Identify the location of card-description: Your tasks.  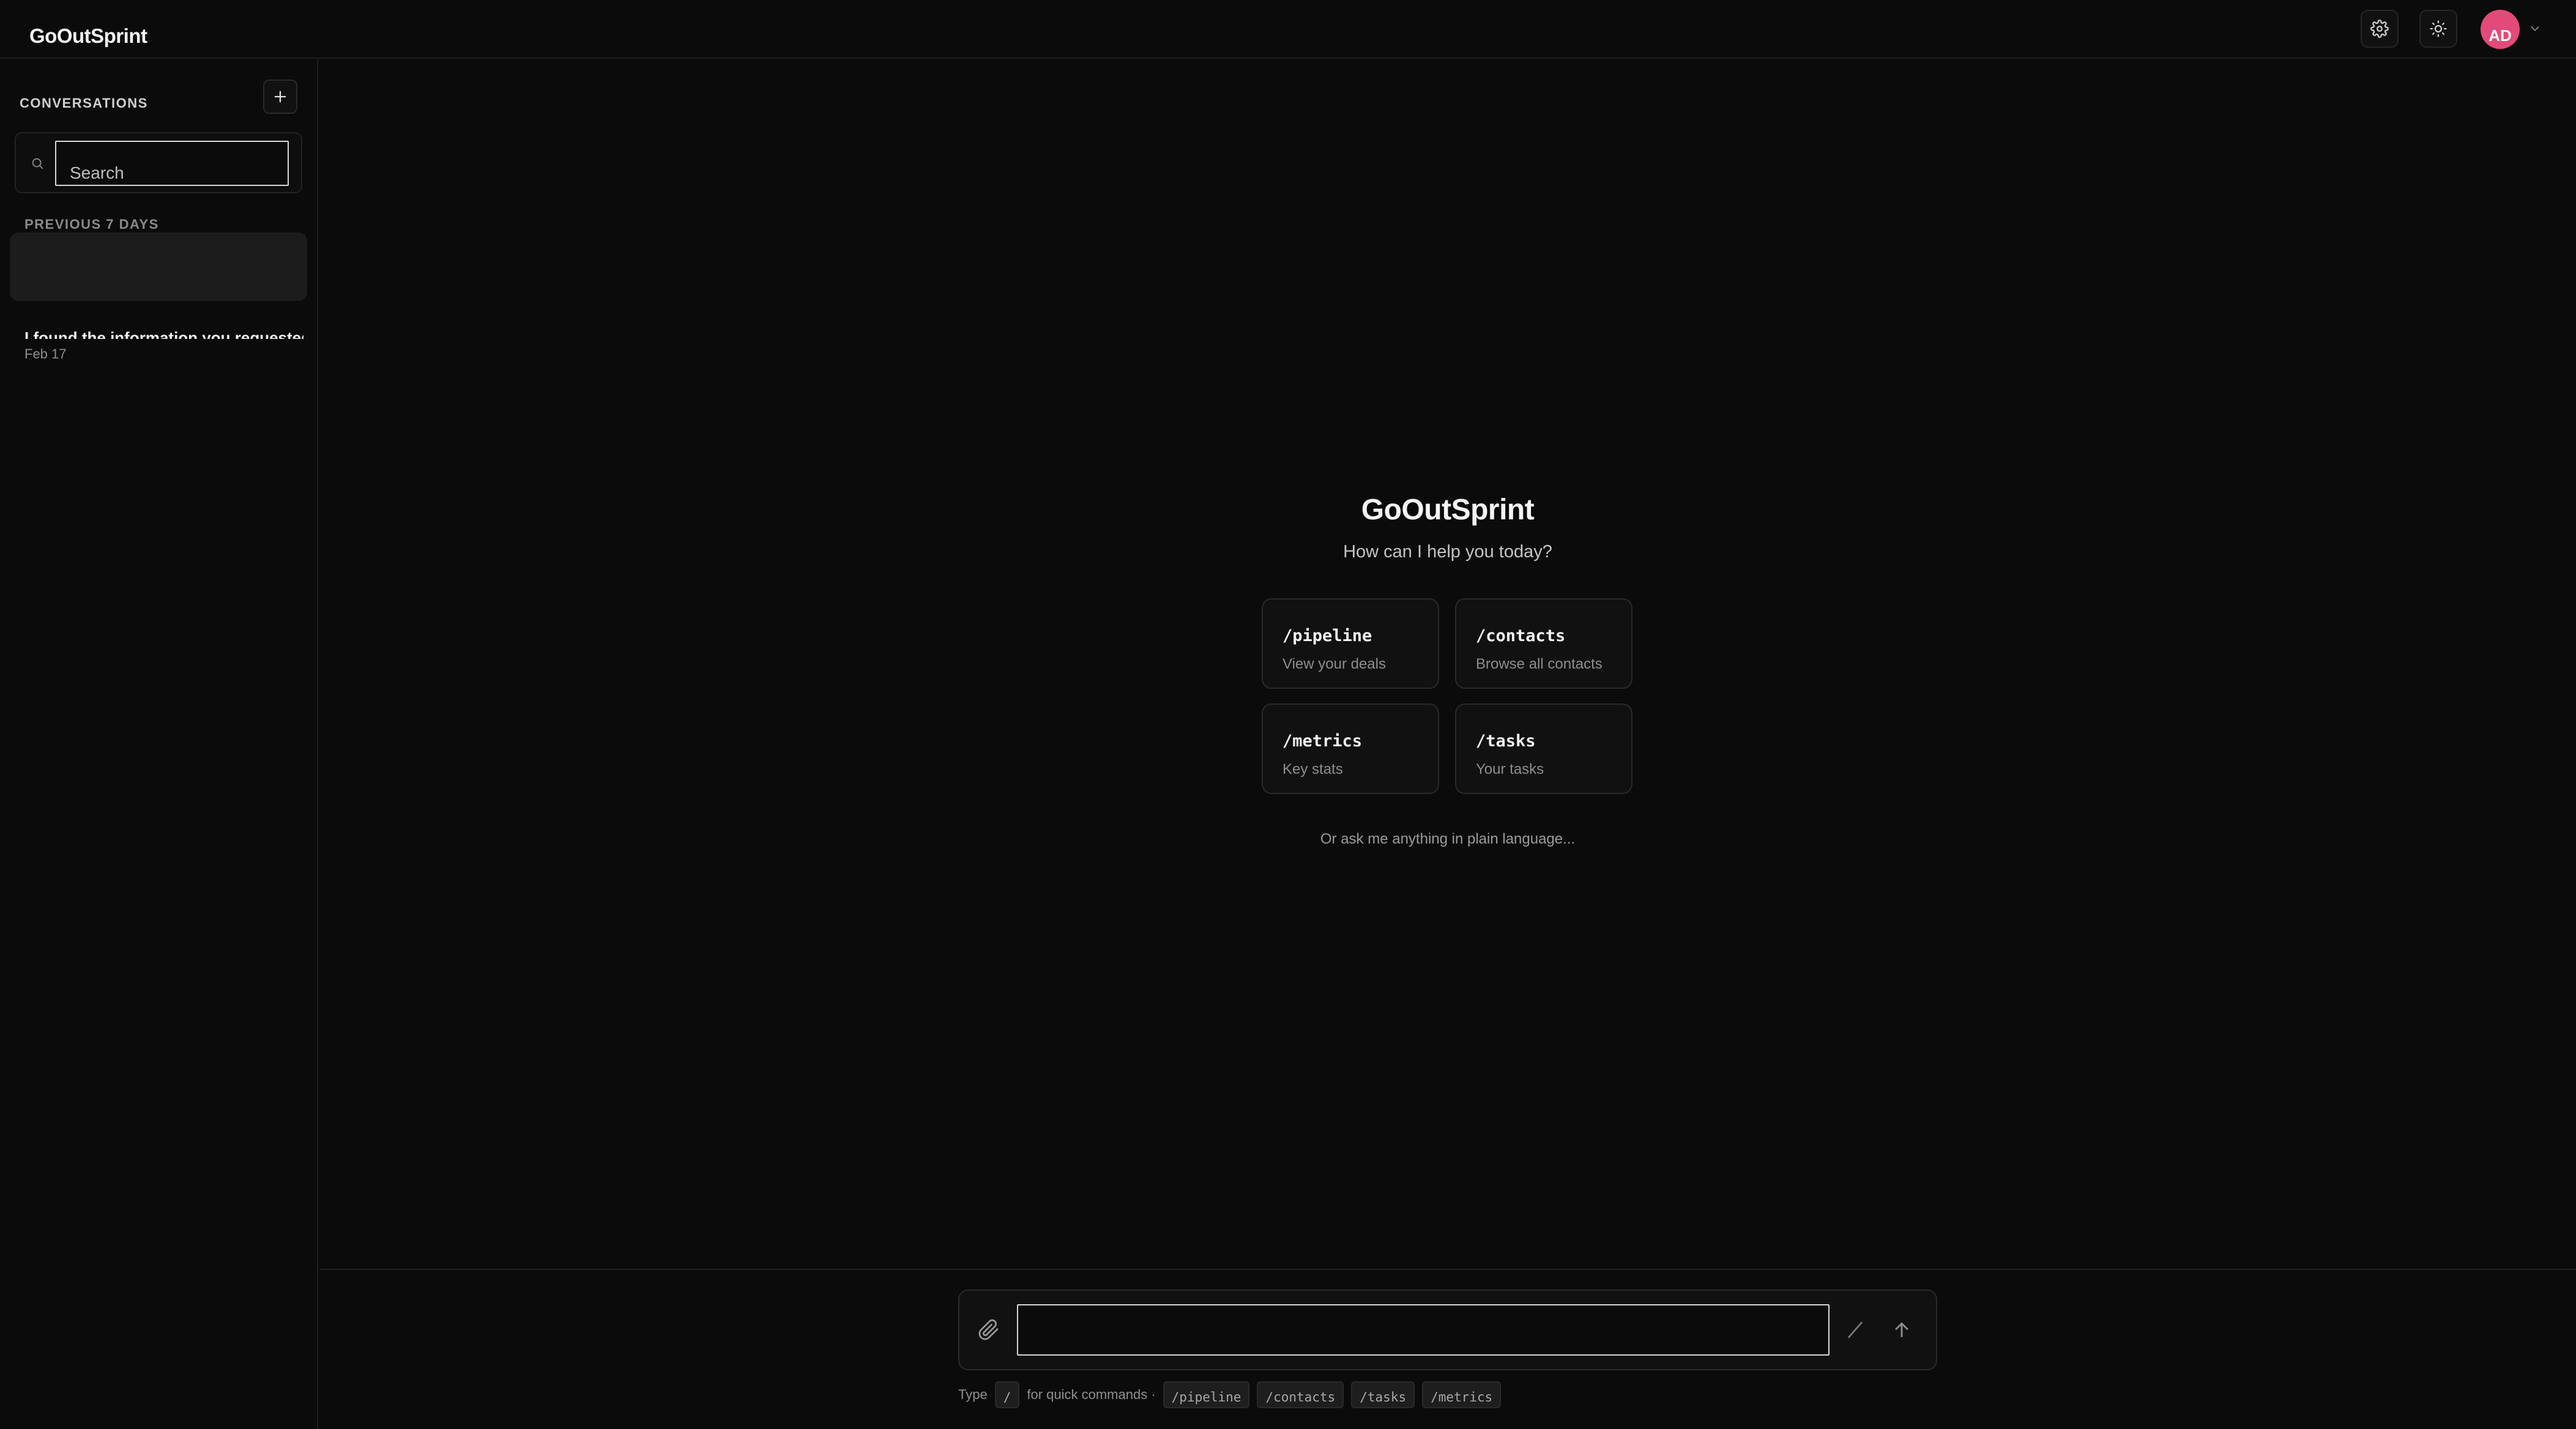
(1510, 769).